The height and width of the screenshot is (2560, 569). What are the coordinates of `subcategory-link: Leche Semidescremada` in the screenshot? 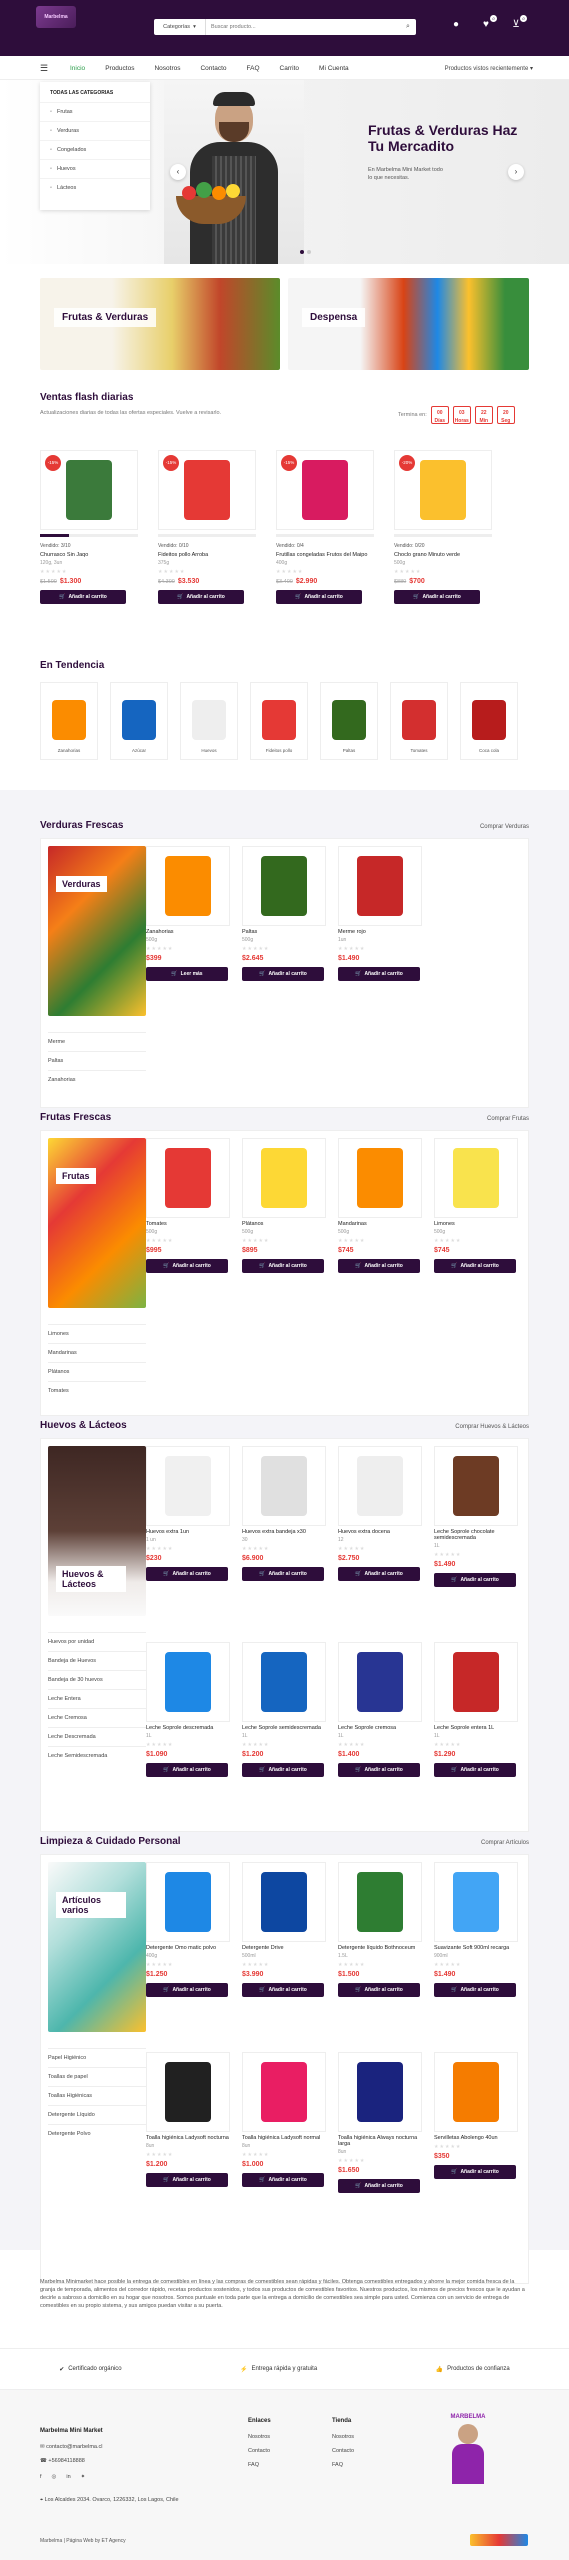 It's located at (97, 1755).